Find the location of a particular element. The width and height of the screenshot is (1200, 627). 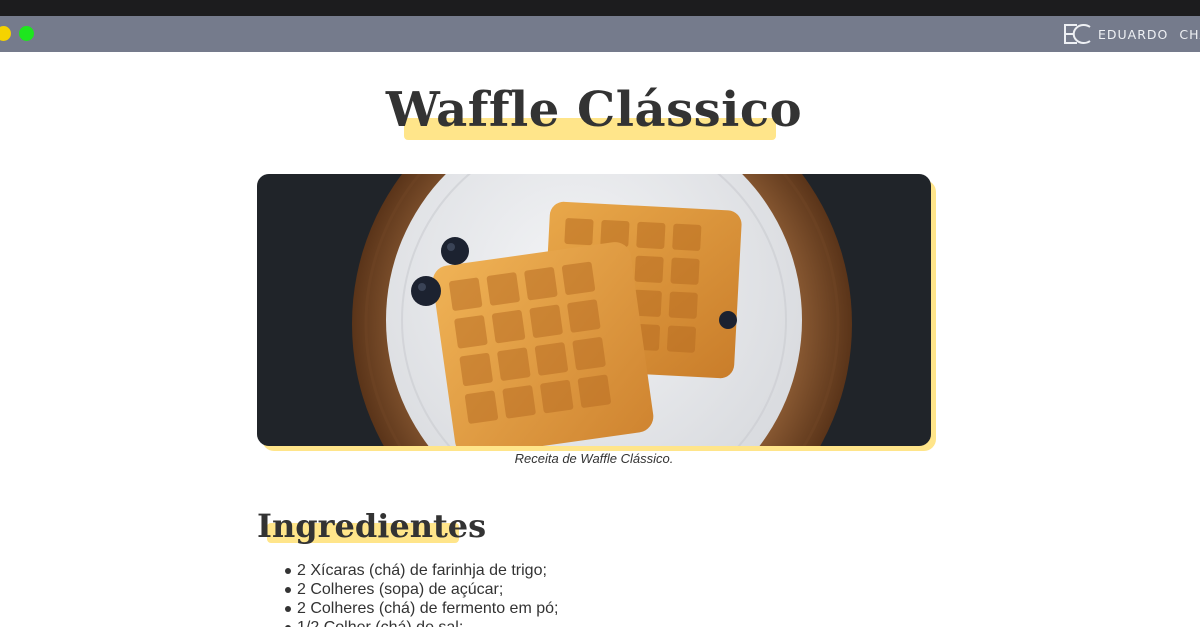

ingredients-section: Ingredientes is located at coordinates (371, 526).